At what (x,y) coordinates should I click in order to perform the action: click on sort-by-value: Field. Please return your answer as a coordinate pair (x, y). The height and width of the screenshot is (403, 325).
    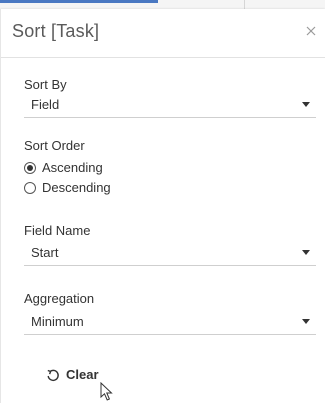
    Looking at the image, I should click on (45, 104).